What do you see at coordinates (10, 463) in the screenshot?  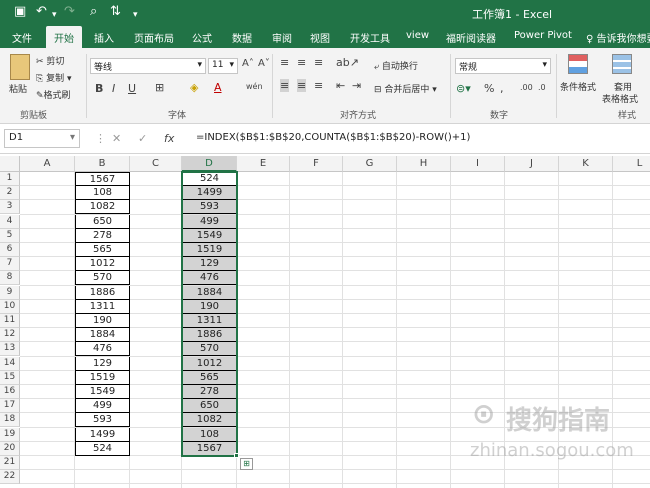 I see `row-header: 21` at bounding box center [10, 463].